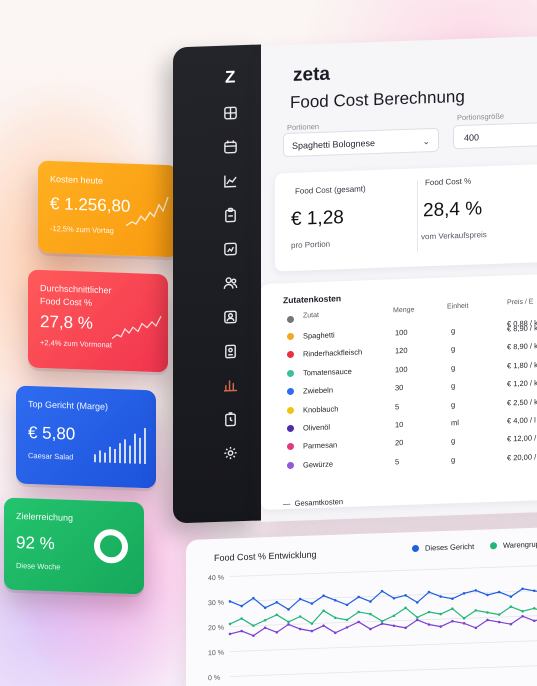 The image size is (537, 686). Describe the element at coordinates (458, 306) in the screenshot. I see `col-header-einheit: Einheit` at that location.